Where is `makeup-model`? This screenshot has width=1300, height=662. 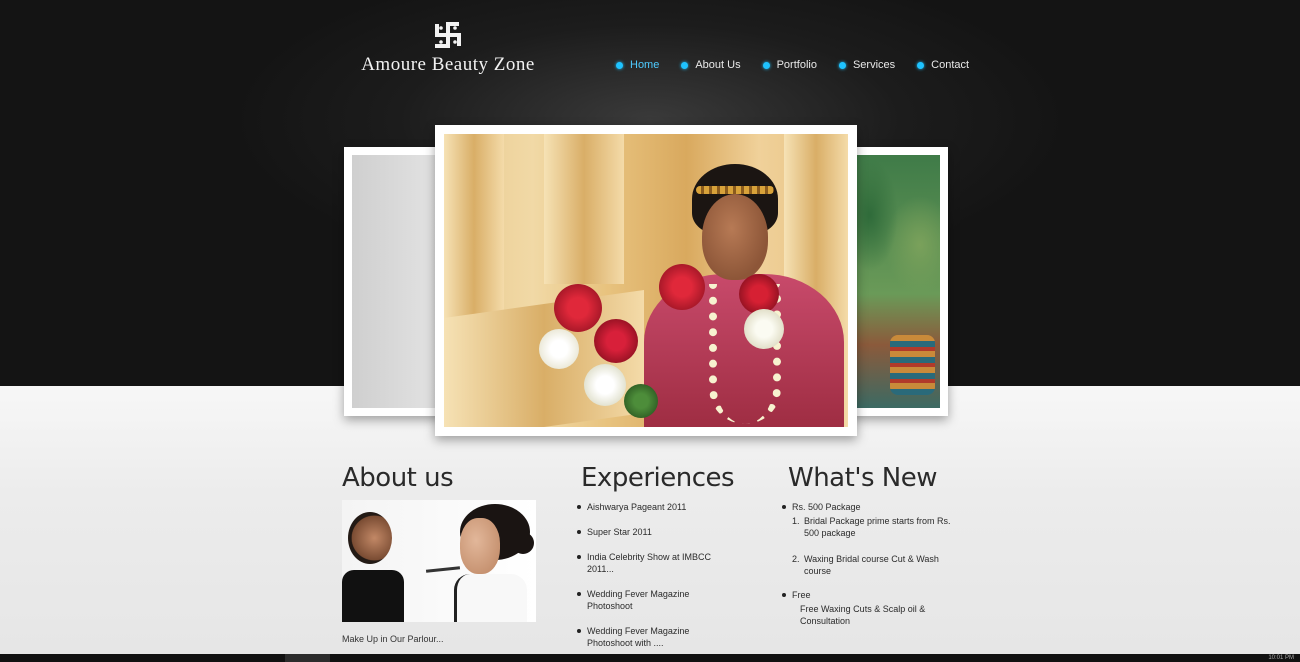
makeup-model is located at coordinates (489, 563).